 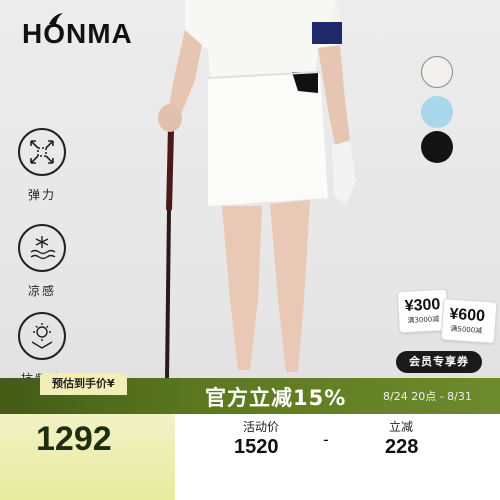 What do you see at coordinates (469, 321) in the screenshot?
I see `coupon-600: ¥600 满5000减` at bounding box center [469, 321].